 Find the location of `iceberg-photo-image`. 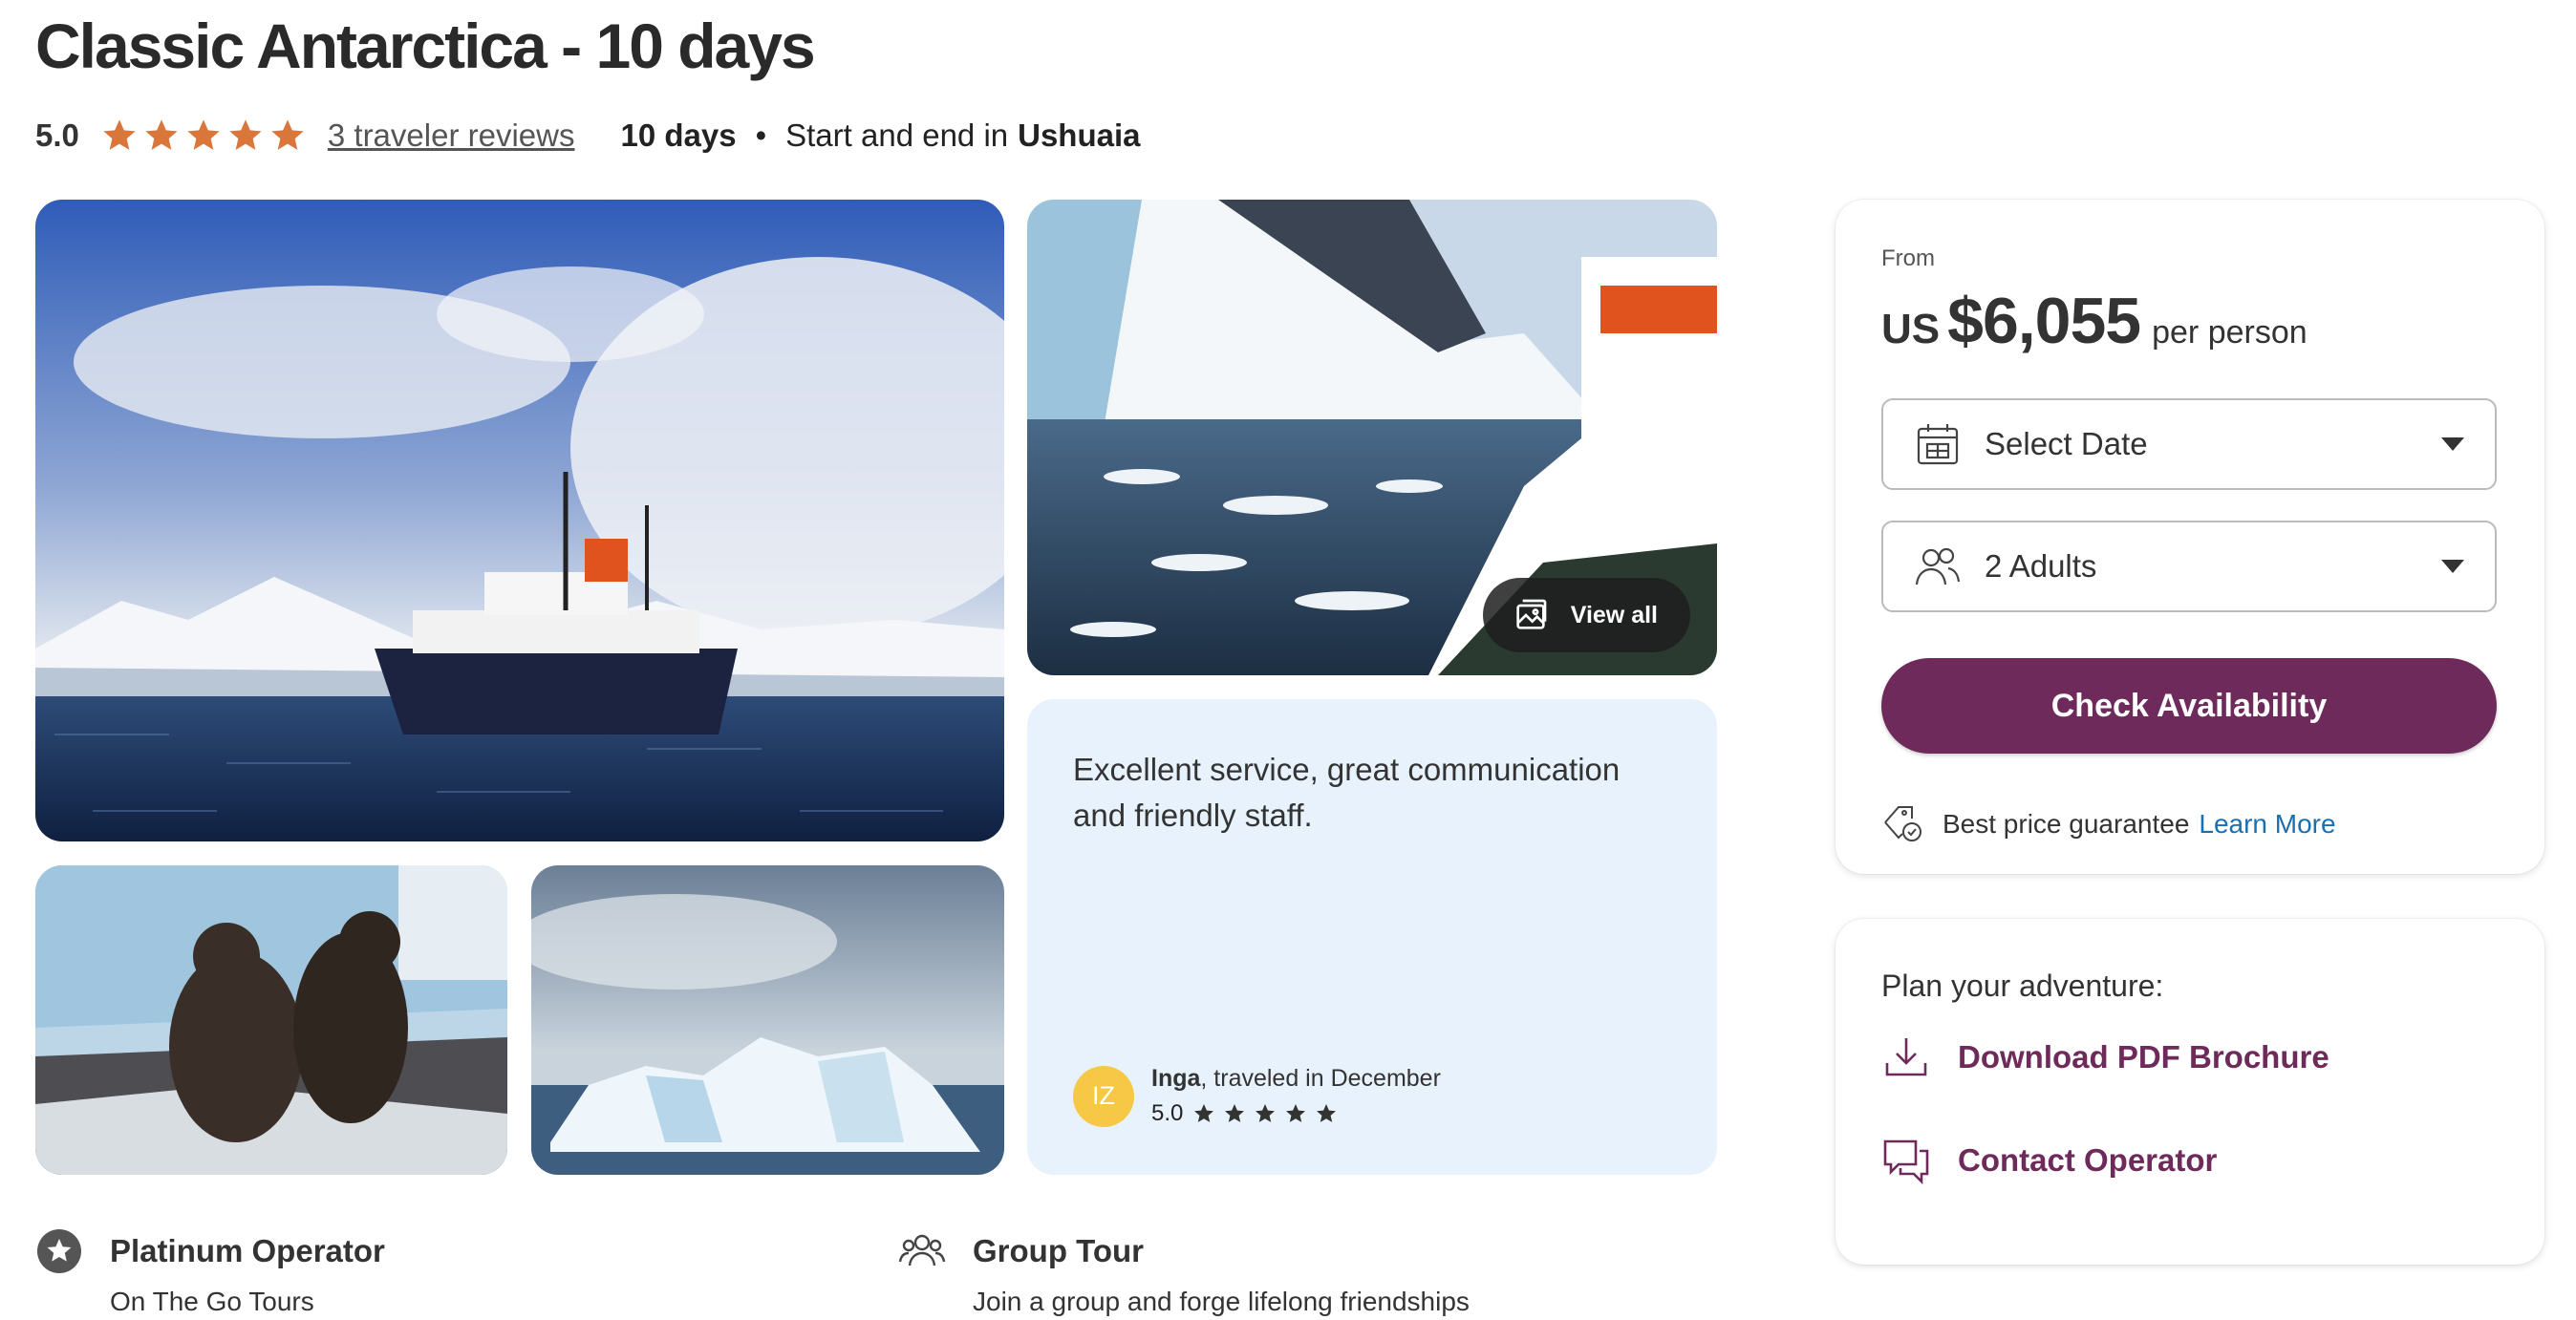

iceberg-photo-image is located at coordinates (767, 1020).